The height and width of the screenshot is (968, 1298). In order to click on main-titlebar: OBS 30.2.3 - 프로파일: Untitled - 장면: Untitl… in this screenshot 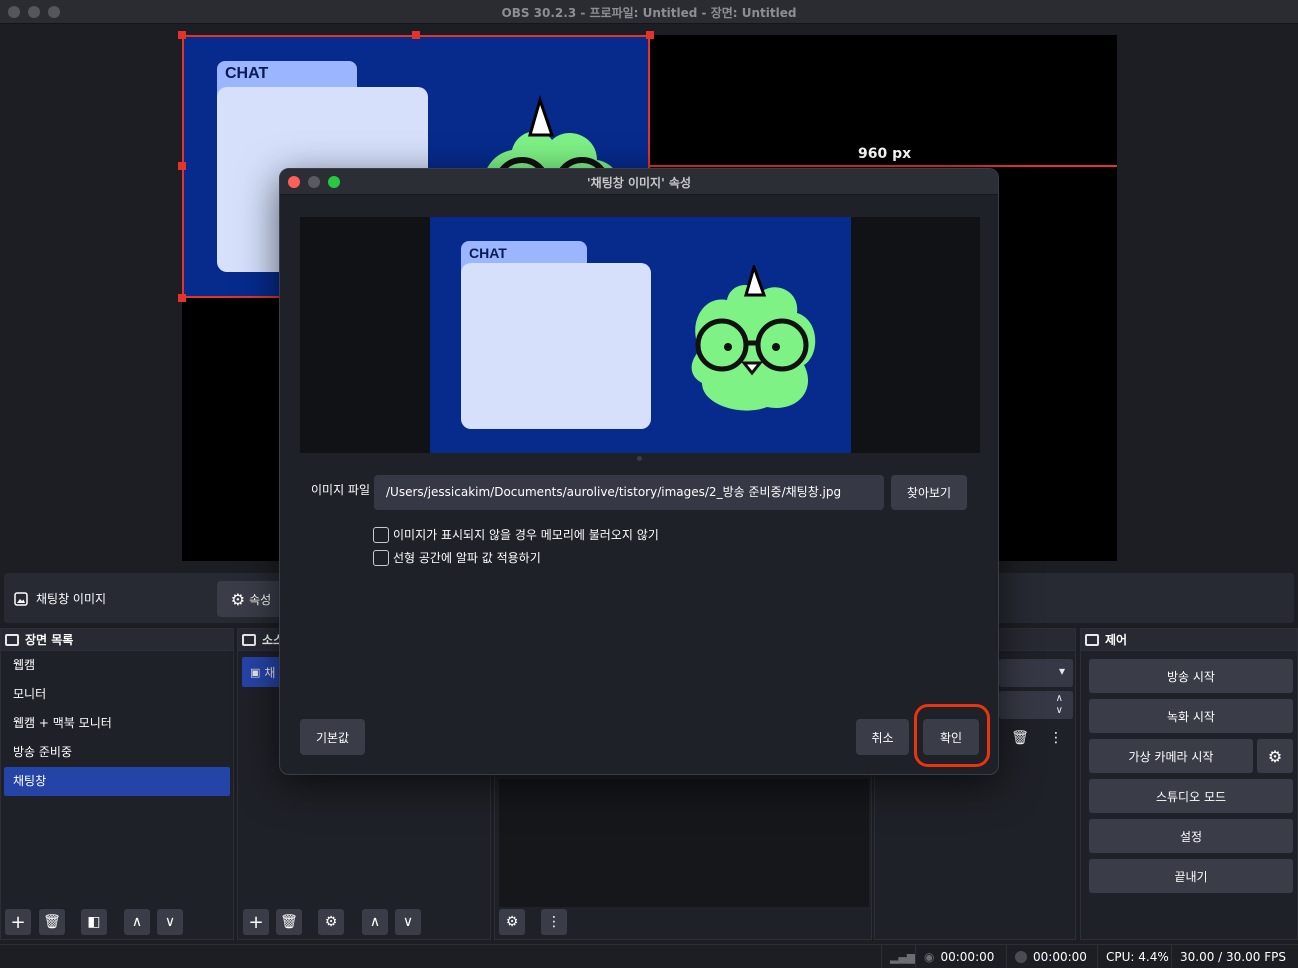, I will do `click(649, 12)`.